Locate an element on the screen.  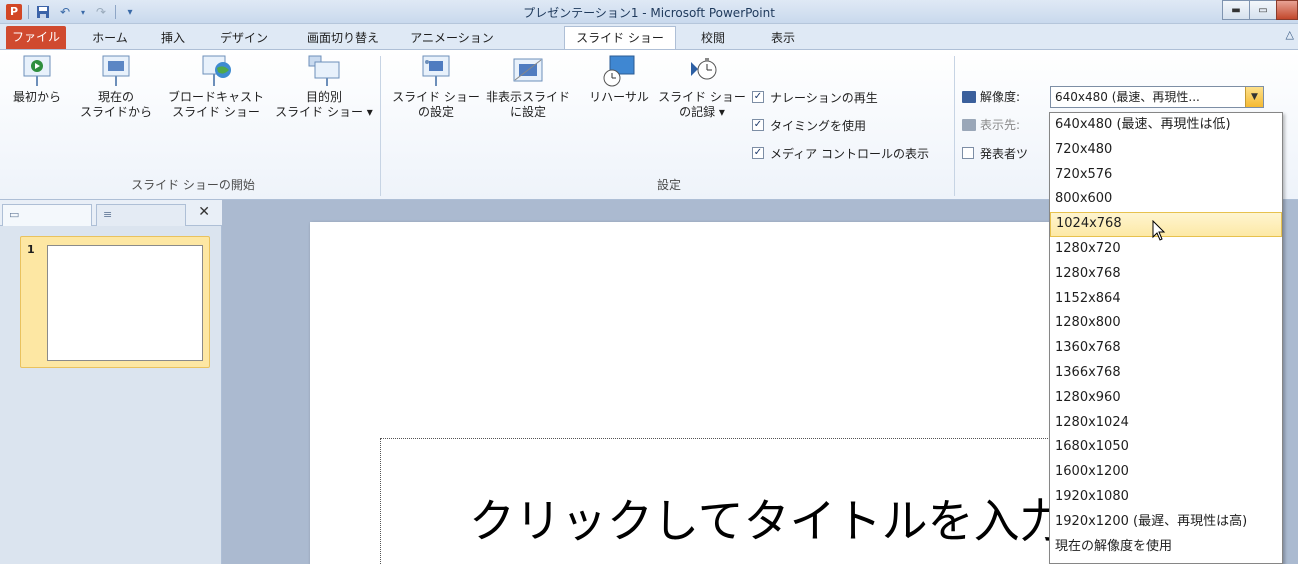
resolution-option: 720x480 is located at coordinates (1166, 150).